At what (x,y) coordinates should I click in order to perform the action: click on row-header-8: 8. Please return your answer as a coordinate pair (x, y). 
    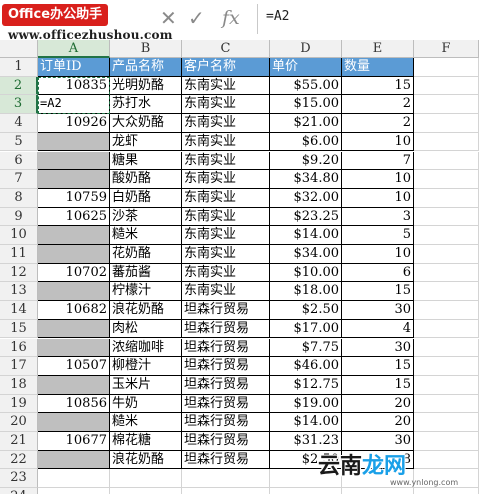
    Looking at the image, I should click on (19, 198).